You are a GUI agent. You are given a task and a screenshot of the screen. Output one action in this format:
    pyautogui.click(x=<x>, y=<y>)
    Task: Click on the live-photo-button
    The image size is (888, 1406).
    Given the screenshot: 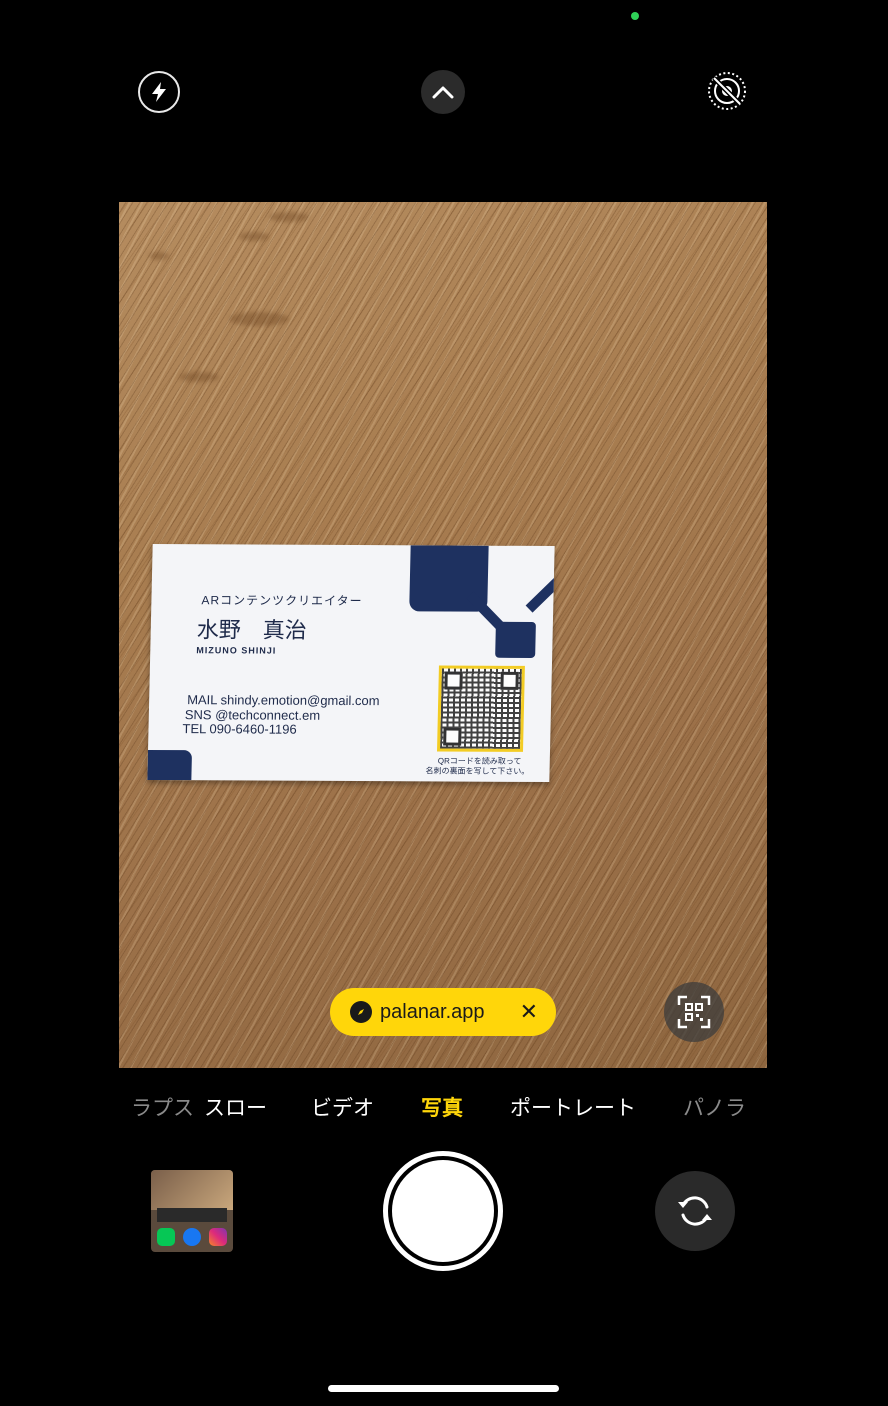 What is the action you would take?
    pyautogui.click(x=727, y=91)
    